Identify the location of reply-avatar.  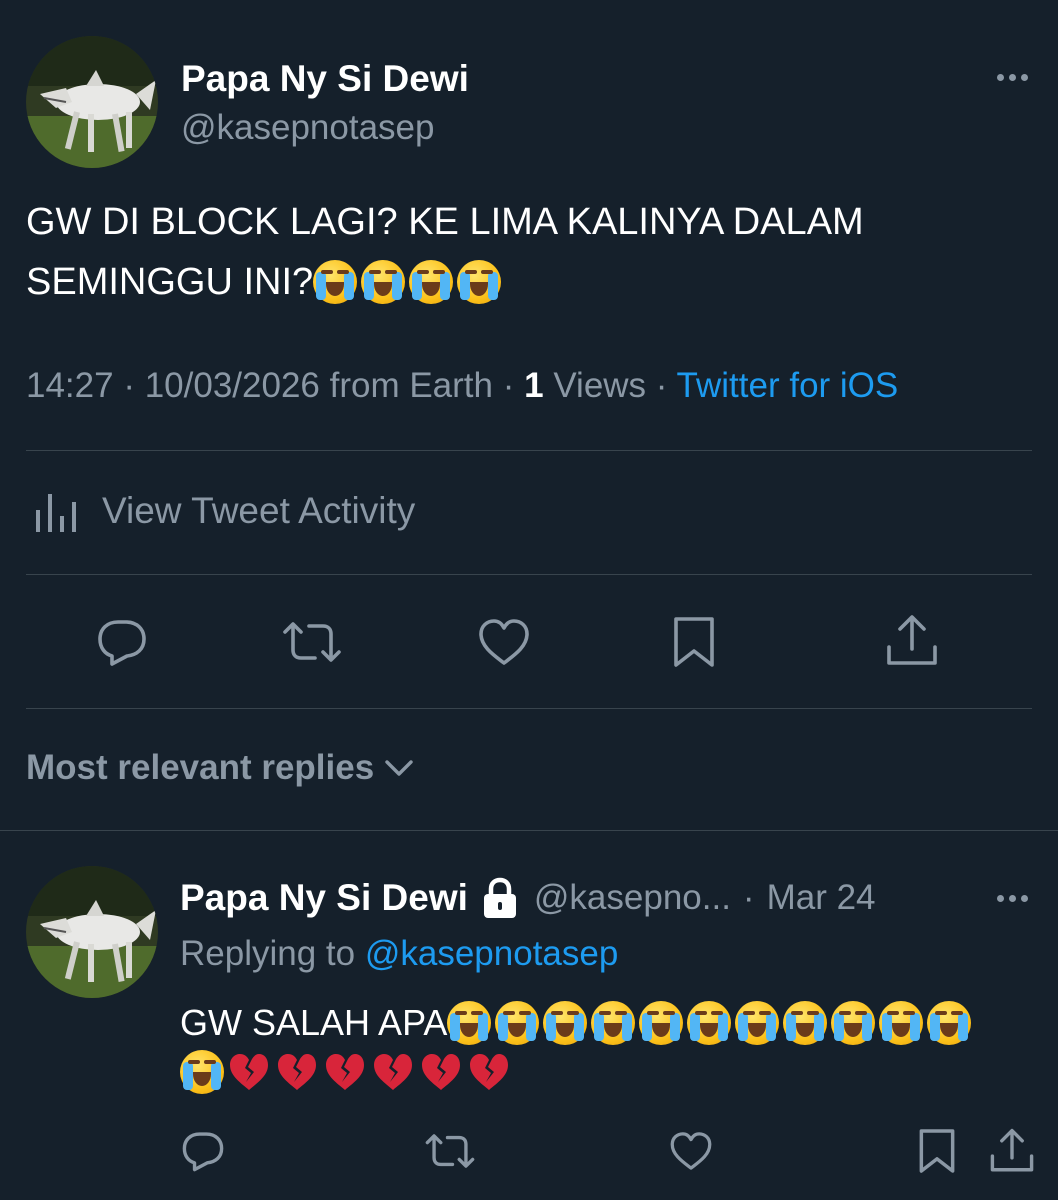
(92, 932).